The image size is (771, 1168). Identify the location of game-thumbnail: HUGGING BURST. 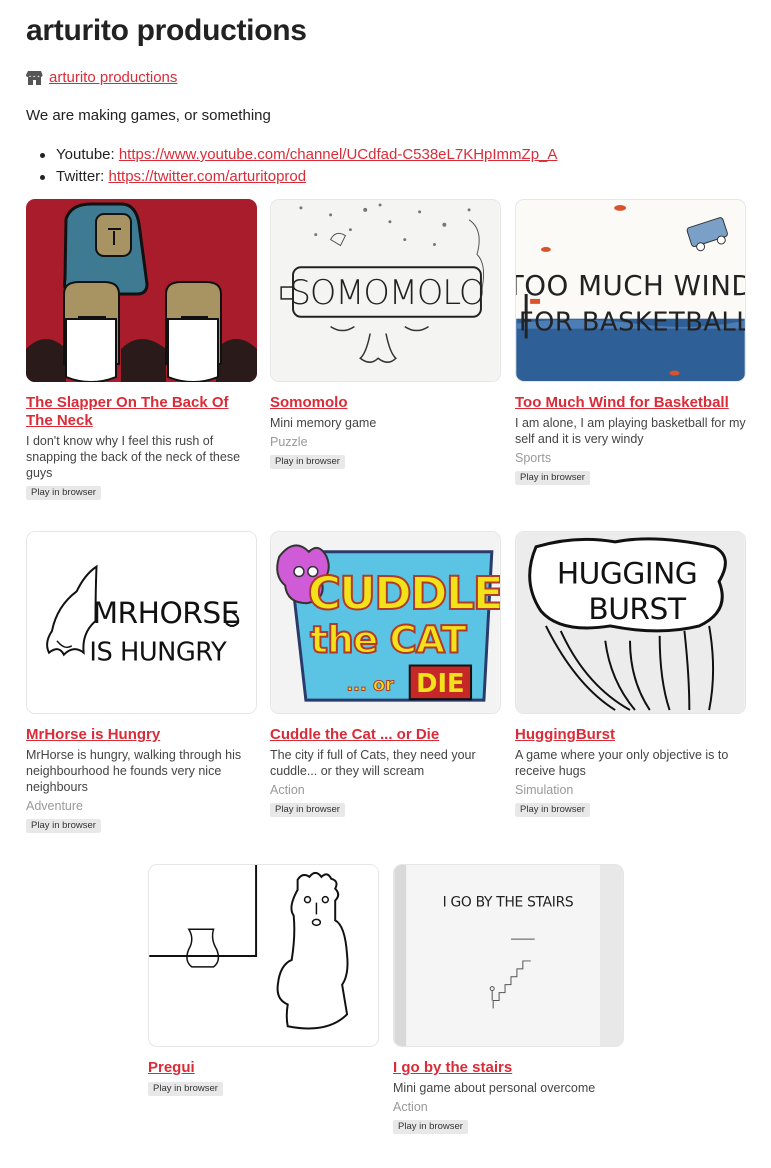
(630, 622).